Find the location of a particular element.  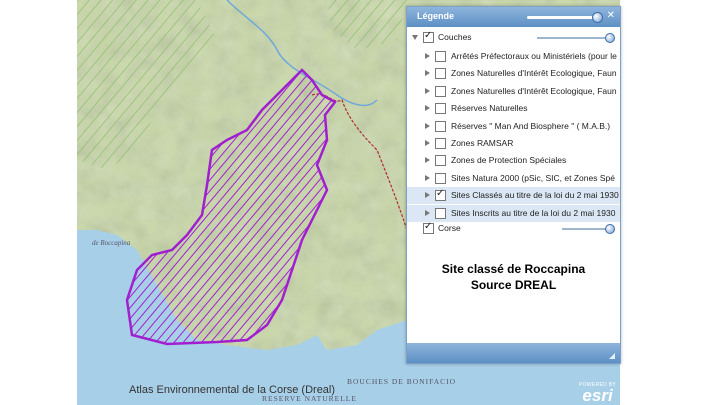

place-label-bouches: BOUCHES DE BONIFACIO is located at coordinates (401, 381).